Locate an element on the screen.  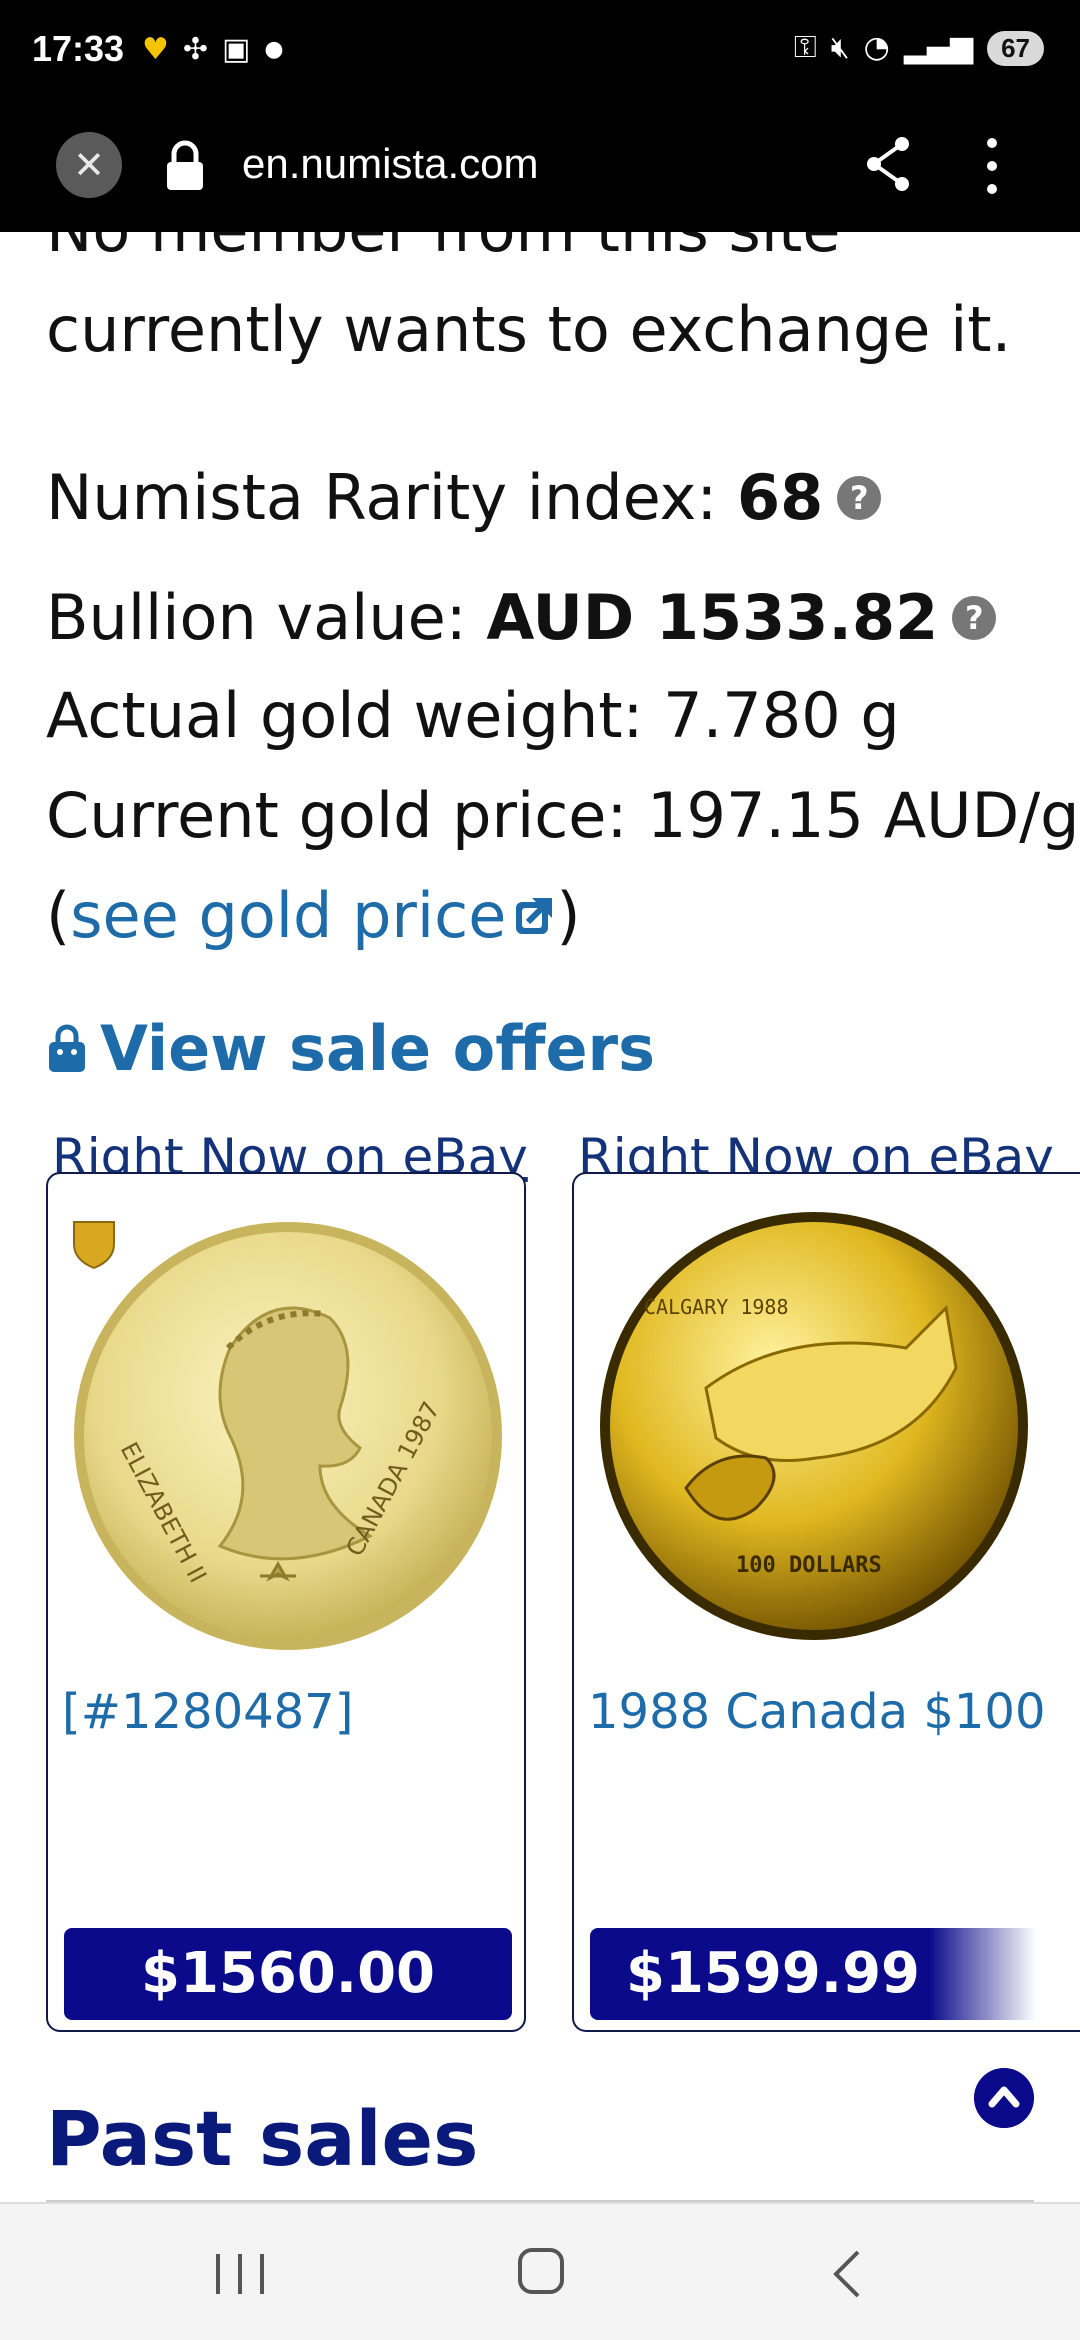
price-button-2-label: $1599.99 is located at coordinates (773, 1973).